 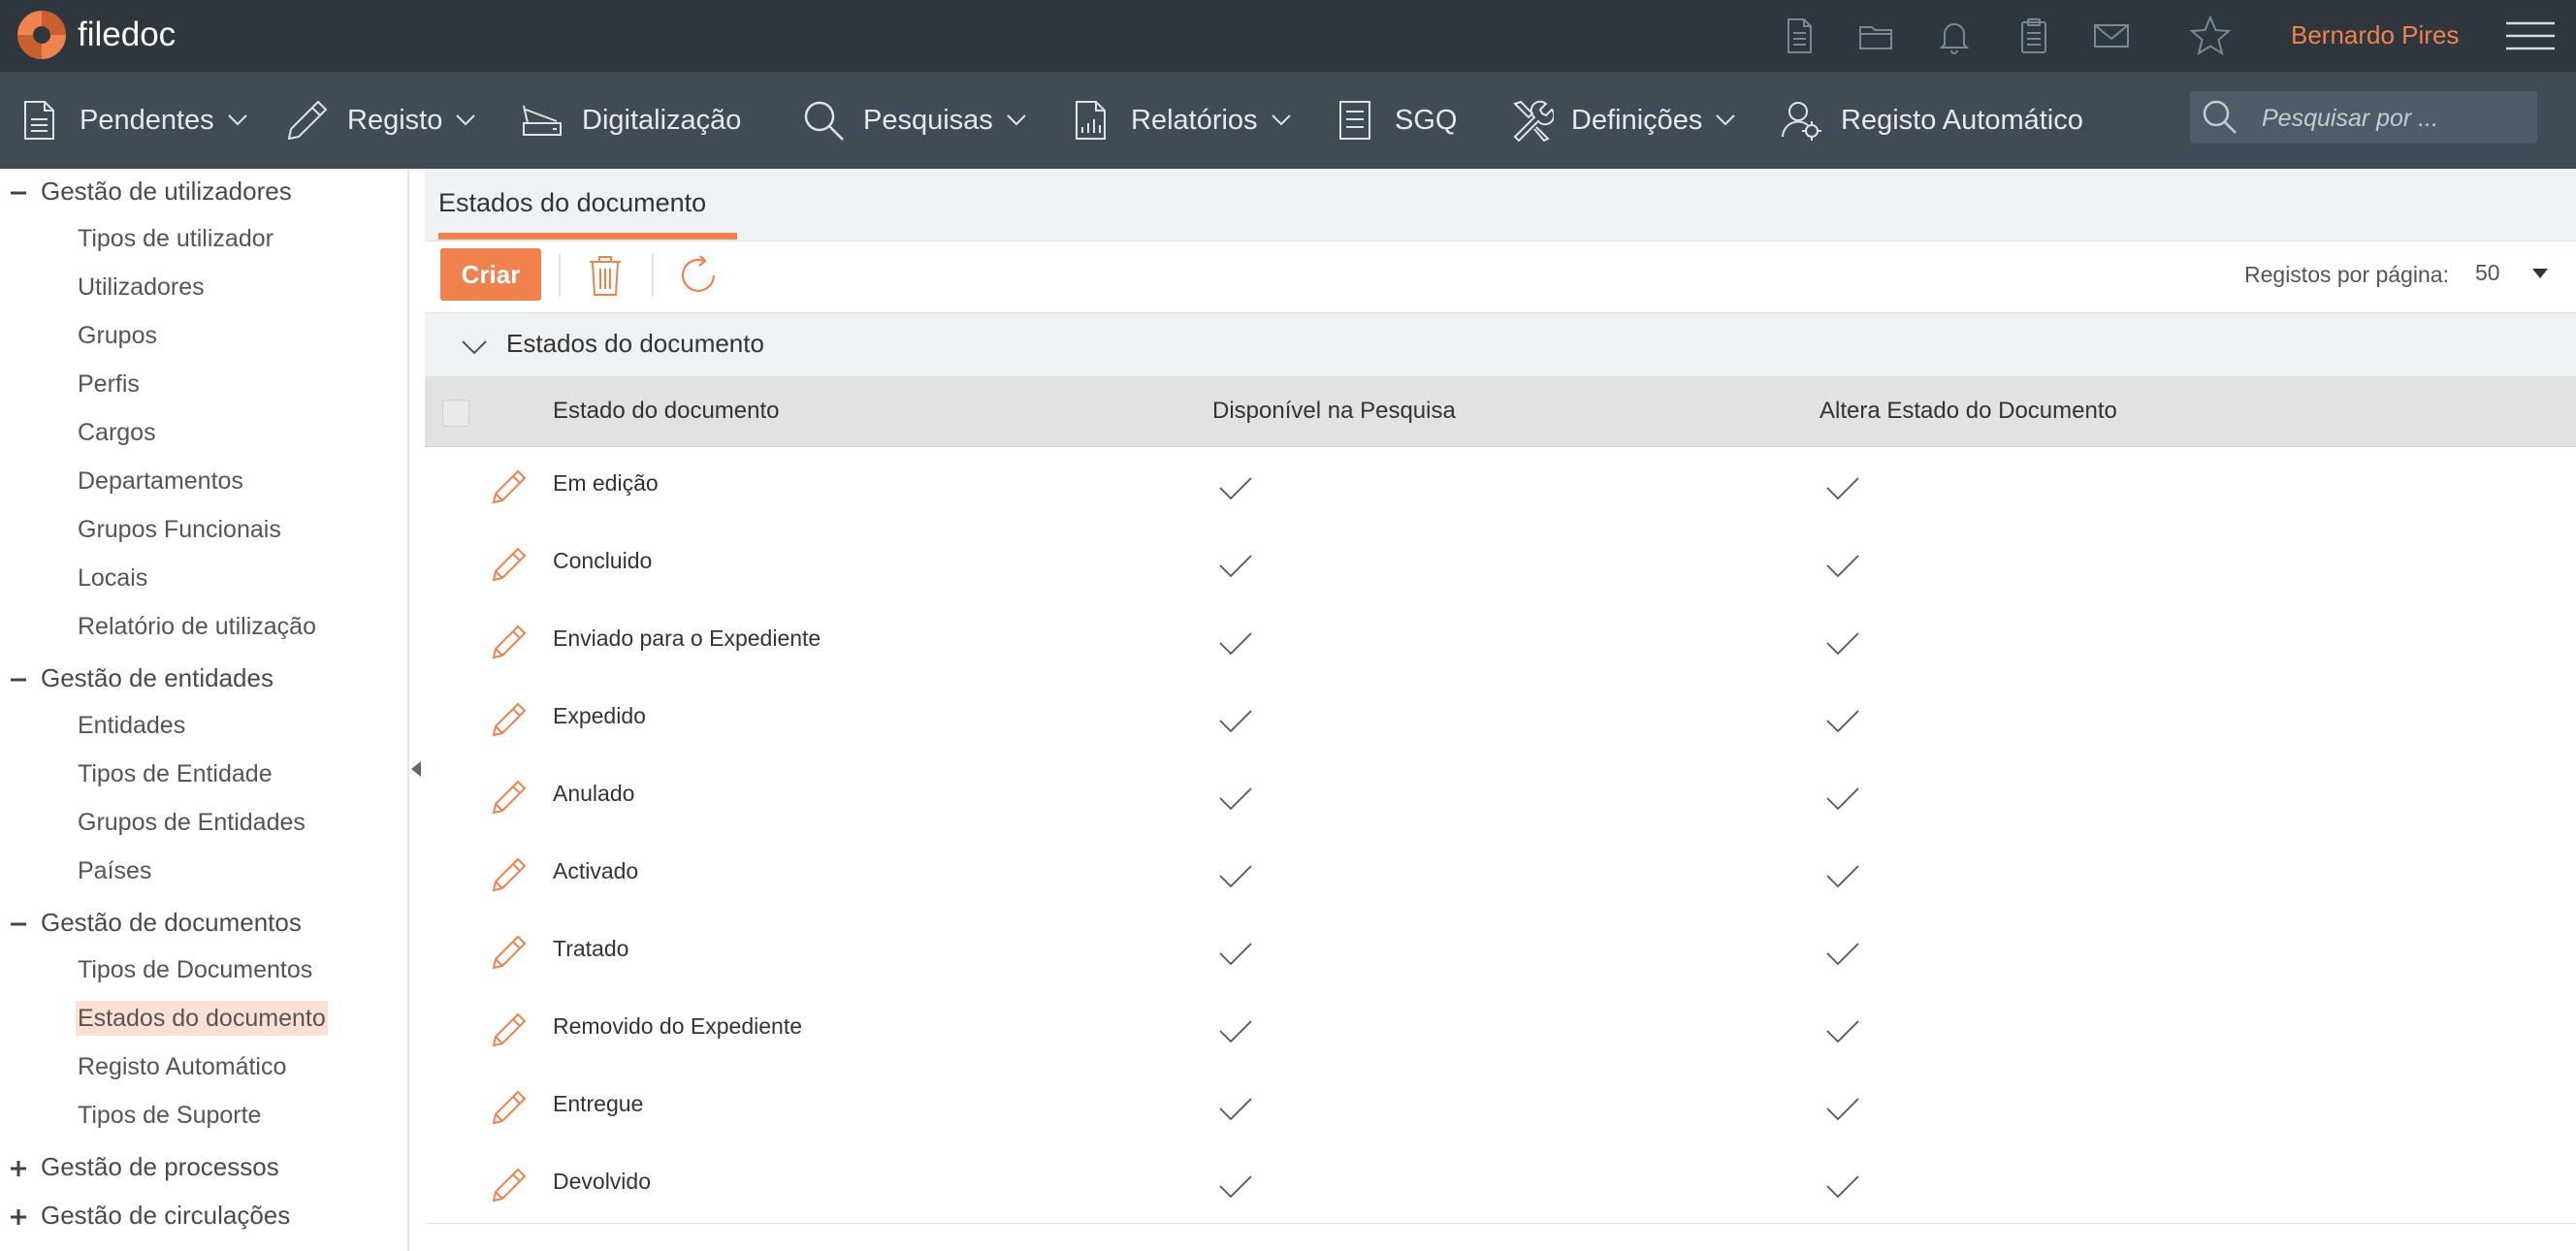 I want to click on sidebar-item-perfis: Perfis, so click(x=109, y=384).